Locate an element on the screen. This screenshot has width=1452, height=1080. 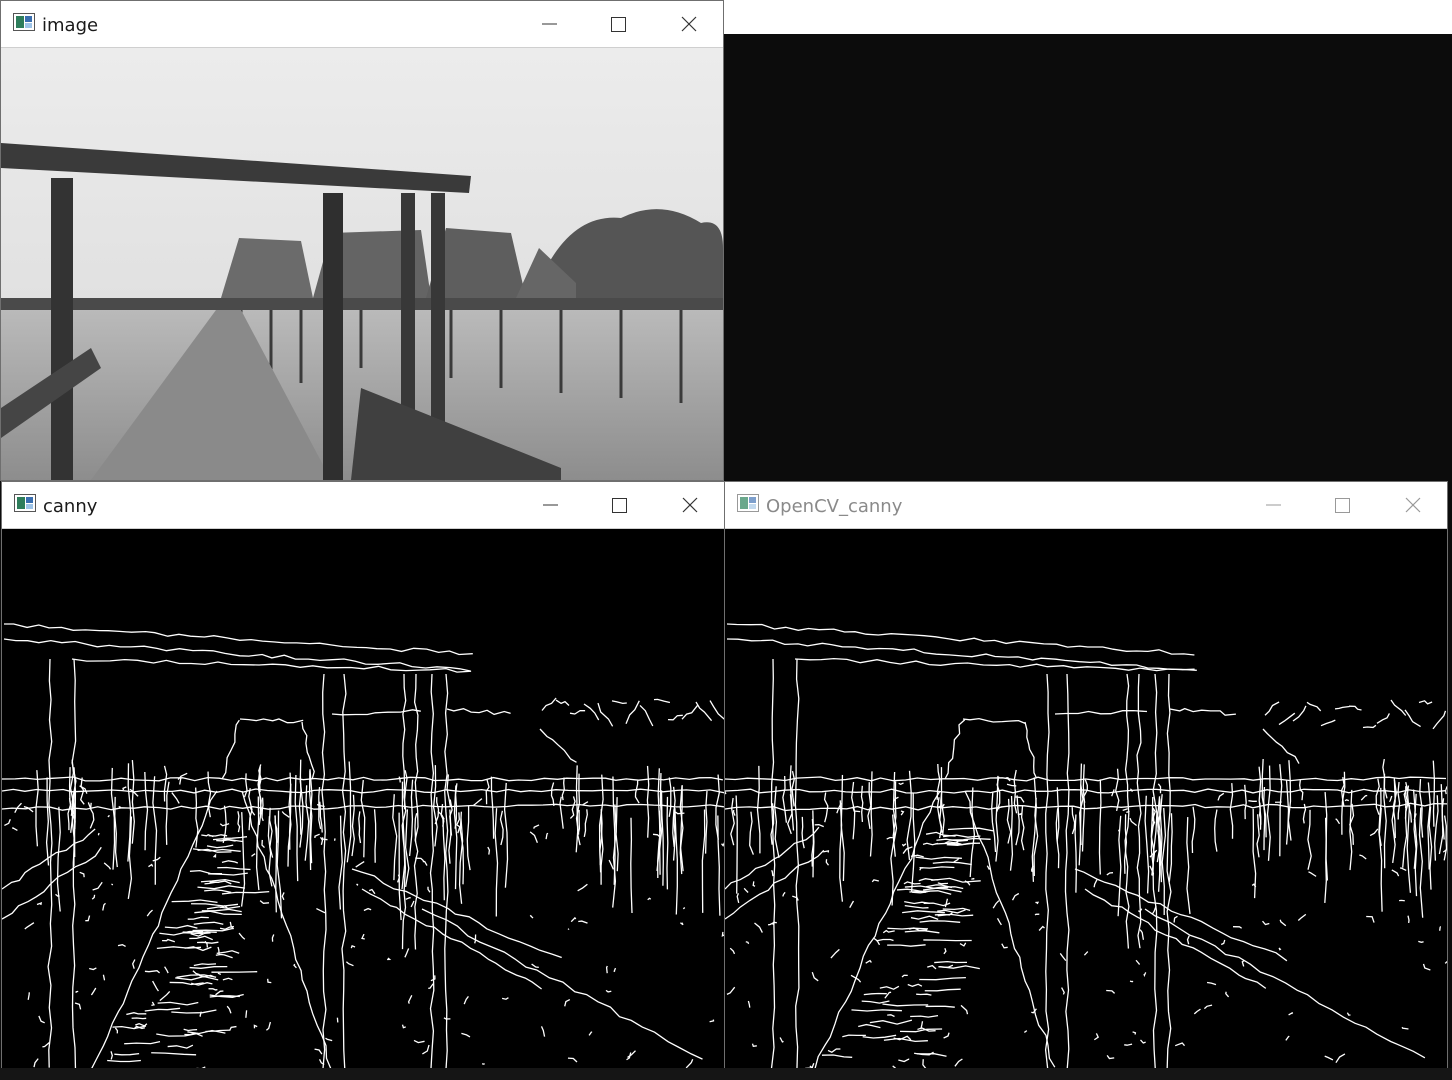
opencv-canny-titlebar: OpenCV_canny is located at coordinates (1086, 505).